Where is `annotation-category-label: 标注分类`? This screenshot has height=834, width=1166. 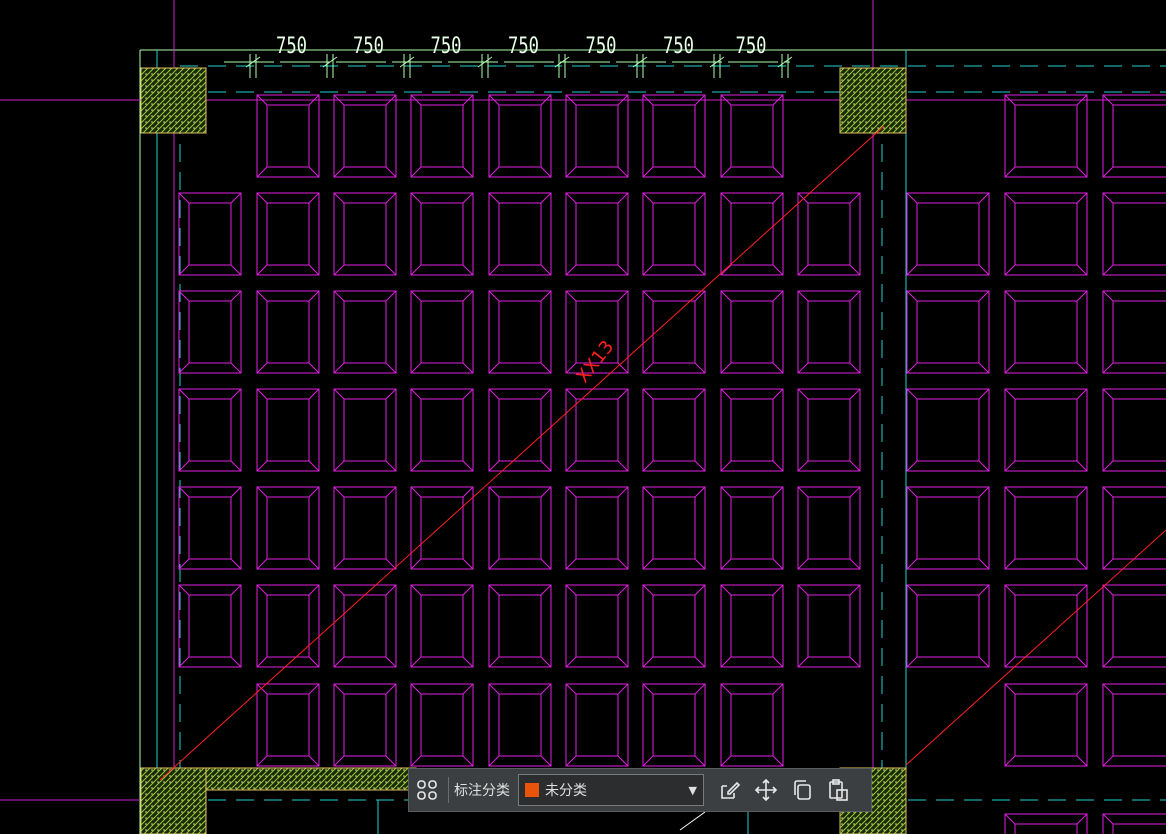
annotation-category-label: 标注分类 is located at coordinates (482, 791).